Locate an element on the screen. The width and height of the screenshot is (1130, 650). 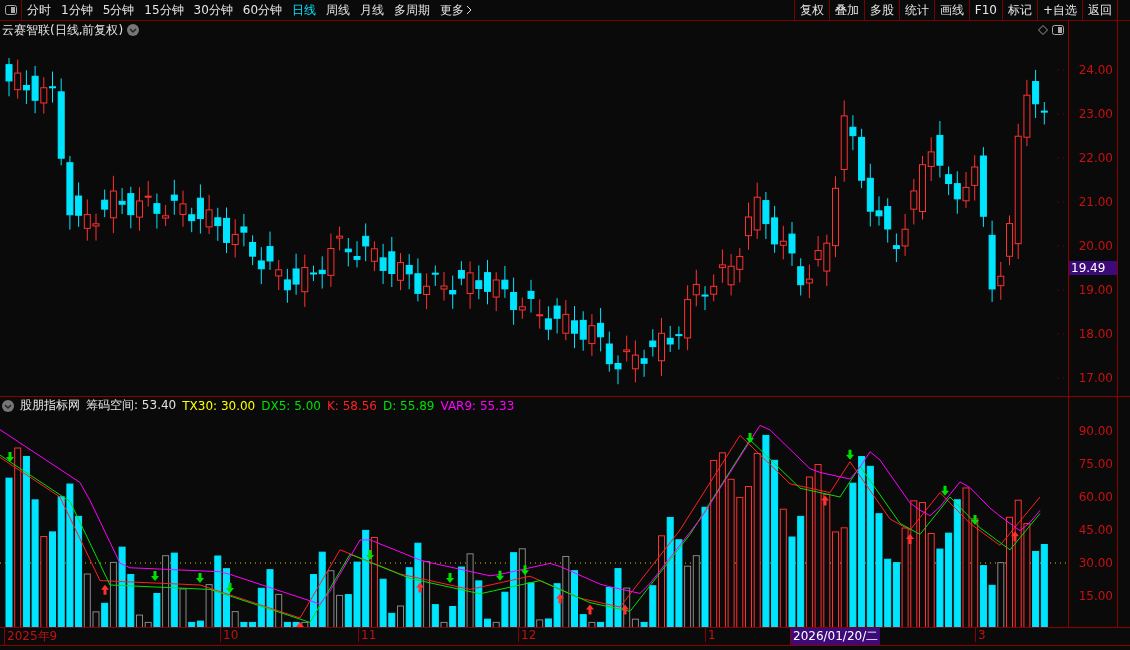
toolbar-button: F10 is located at coordinates (985, 10).